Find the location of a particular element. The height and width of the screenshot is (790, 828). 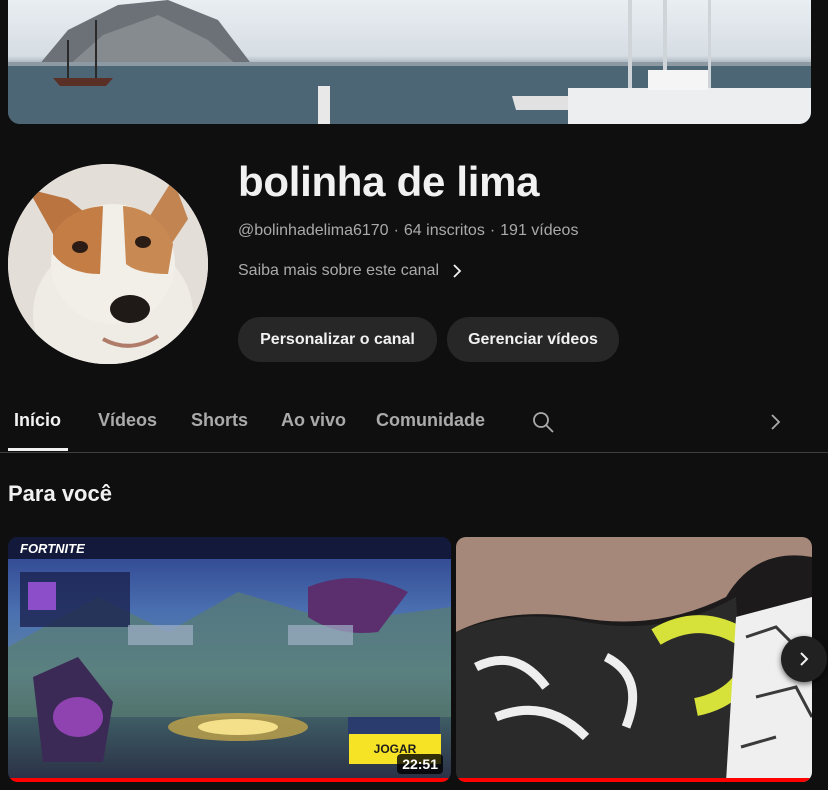

dog-photo is located at coordinates (108, 264).